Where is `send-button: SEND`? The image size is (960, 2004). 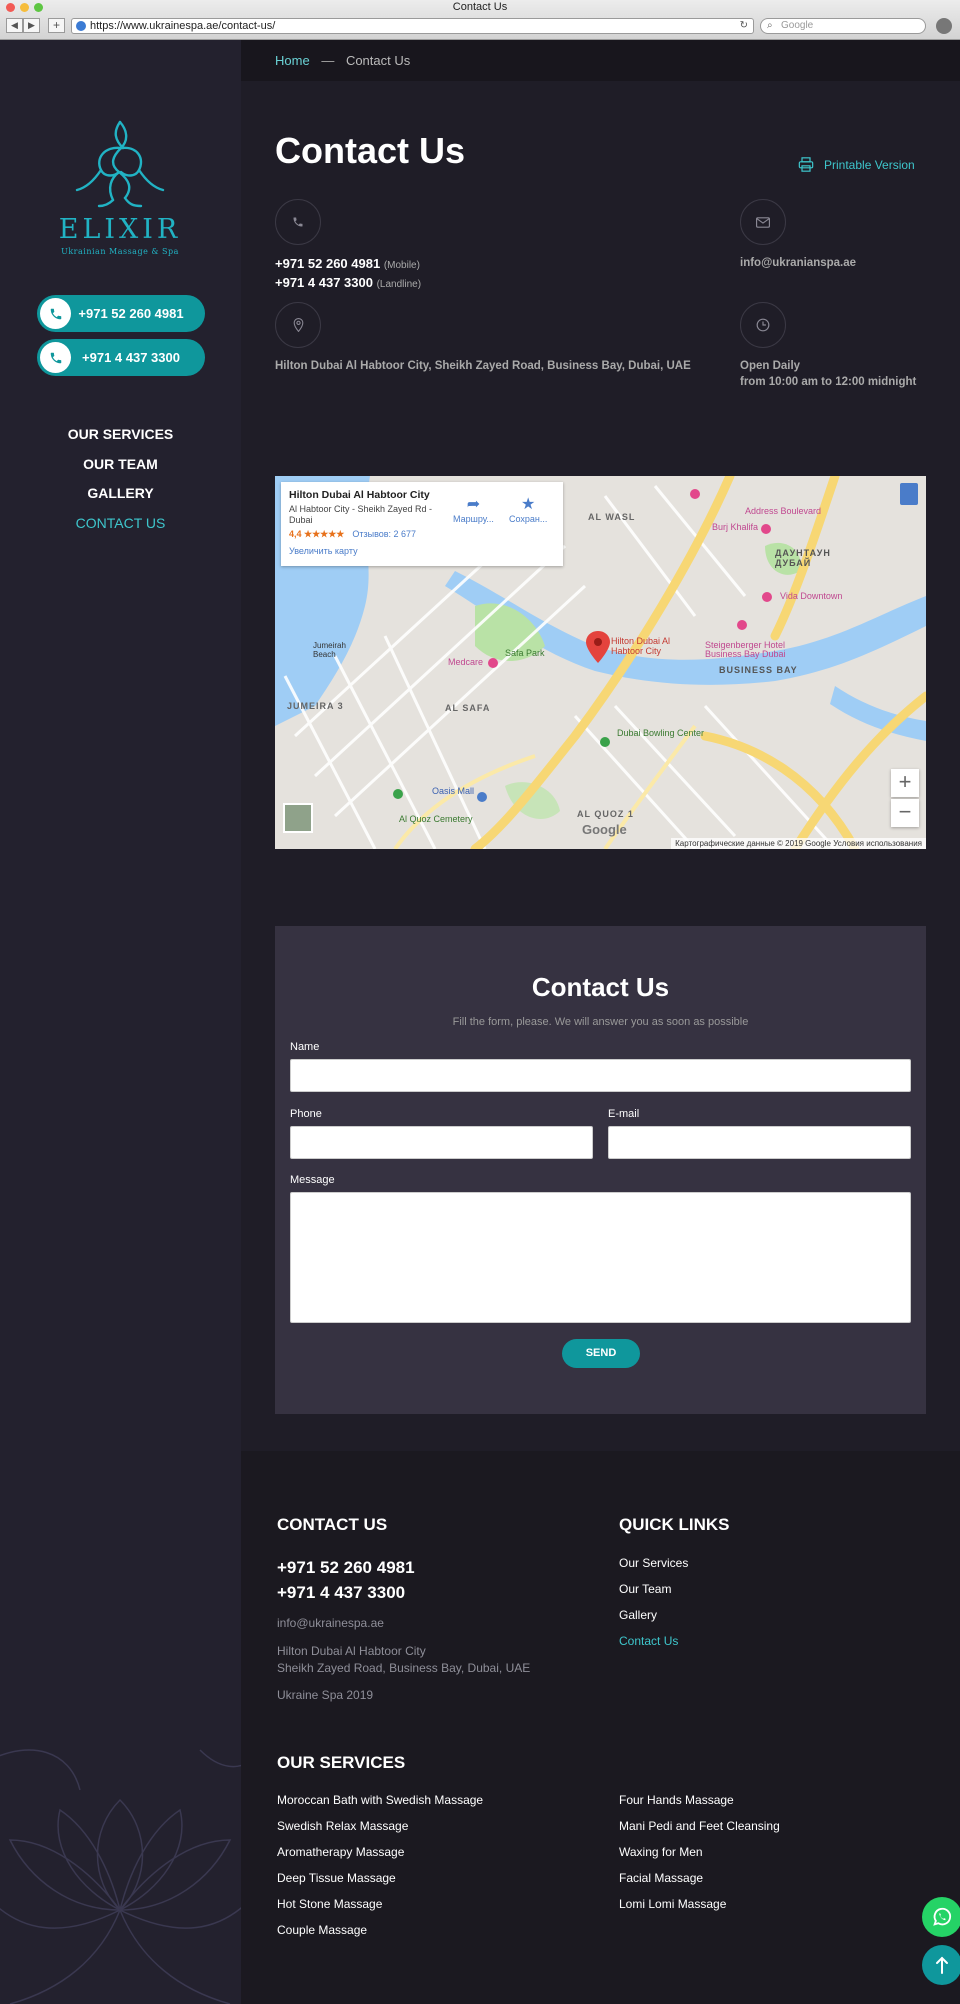 send-button: SEND is located at coordinates (601, 1353).